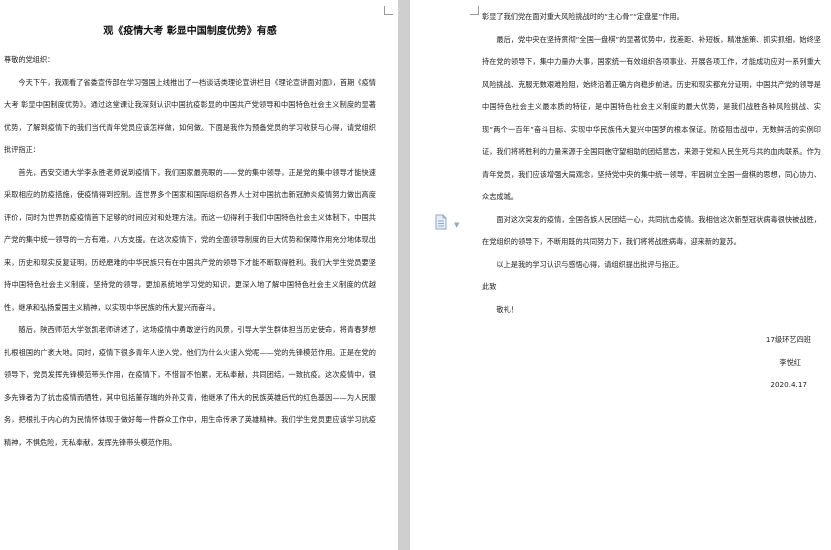  Describe the element at coordinates (583, 16) in the screenshot. I see `body-paragraph: 彰显了我们党在面对重大风险挑战时的“主心骨”“定盘星”作用。` at that location.